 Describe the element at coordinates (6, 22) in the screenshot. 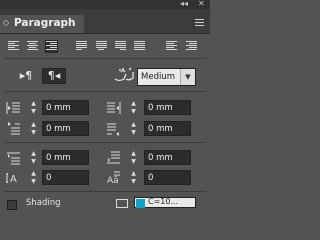

I see `tab-expand-icon: ◇` at that location.